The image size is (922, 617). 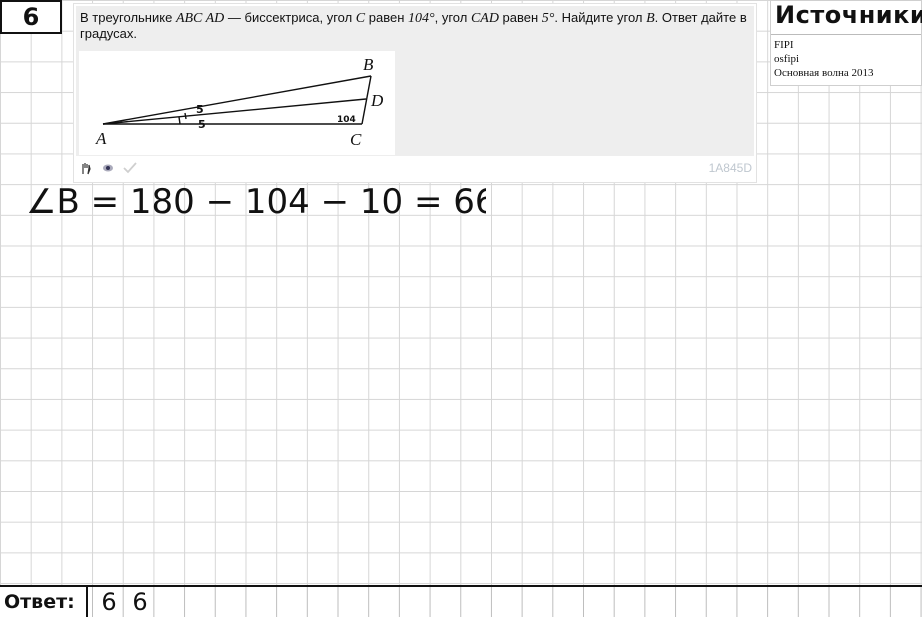 What do you see at coordinates (784, 45) in the screenshot?
I see `source-item: FIPI` at bounding box center [784, 45].